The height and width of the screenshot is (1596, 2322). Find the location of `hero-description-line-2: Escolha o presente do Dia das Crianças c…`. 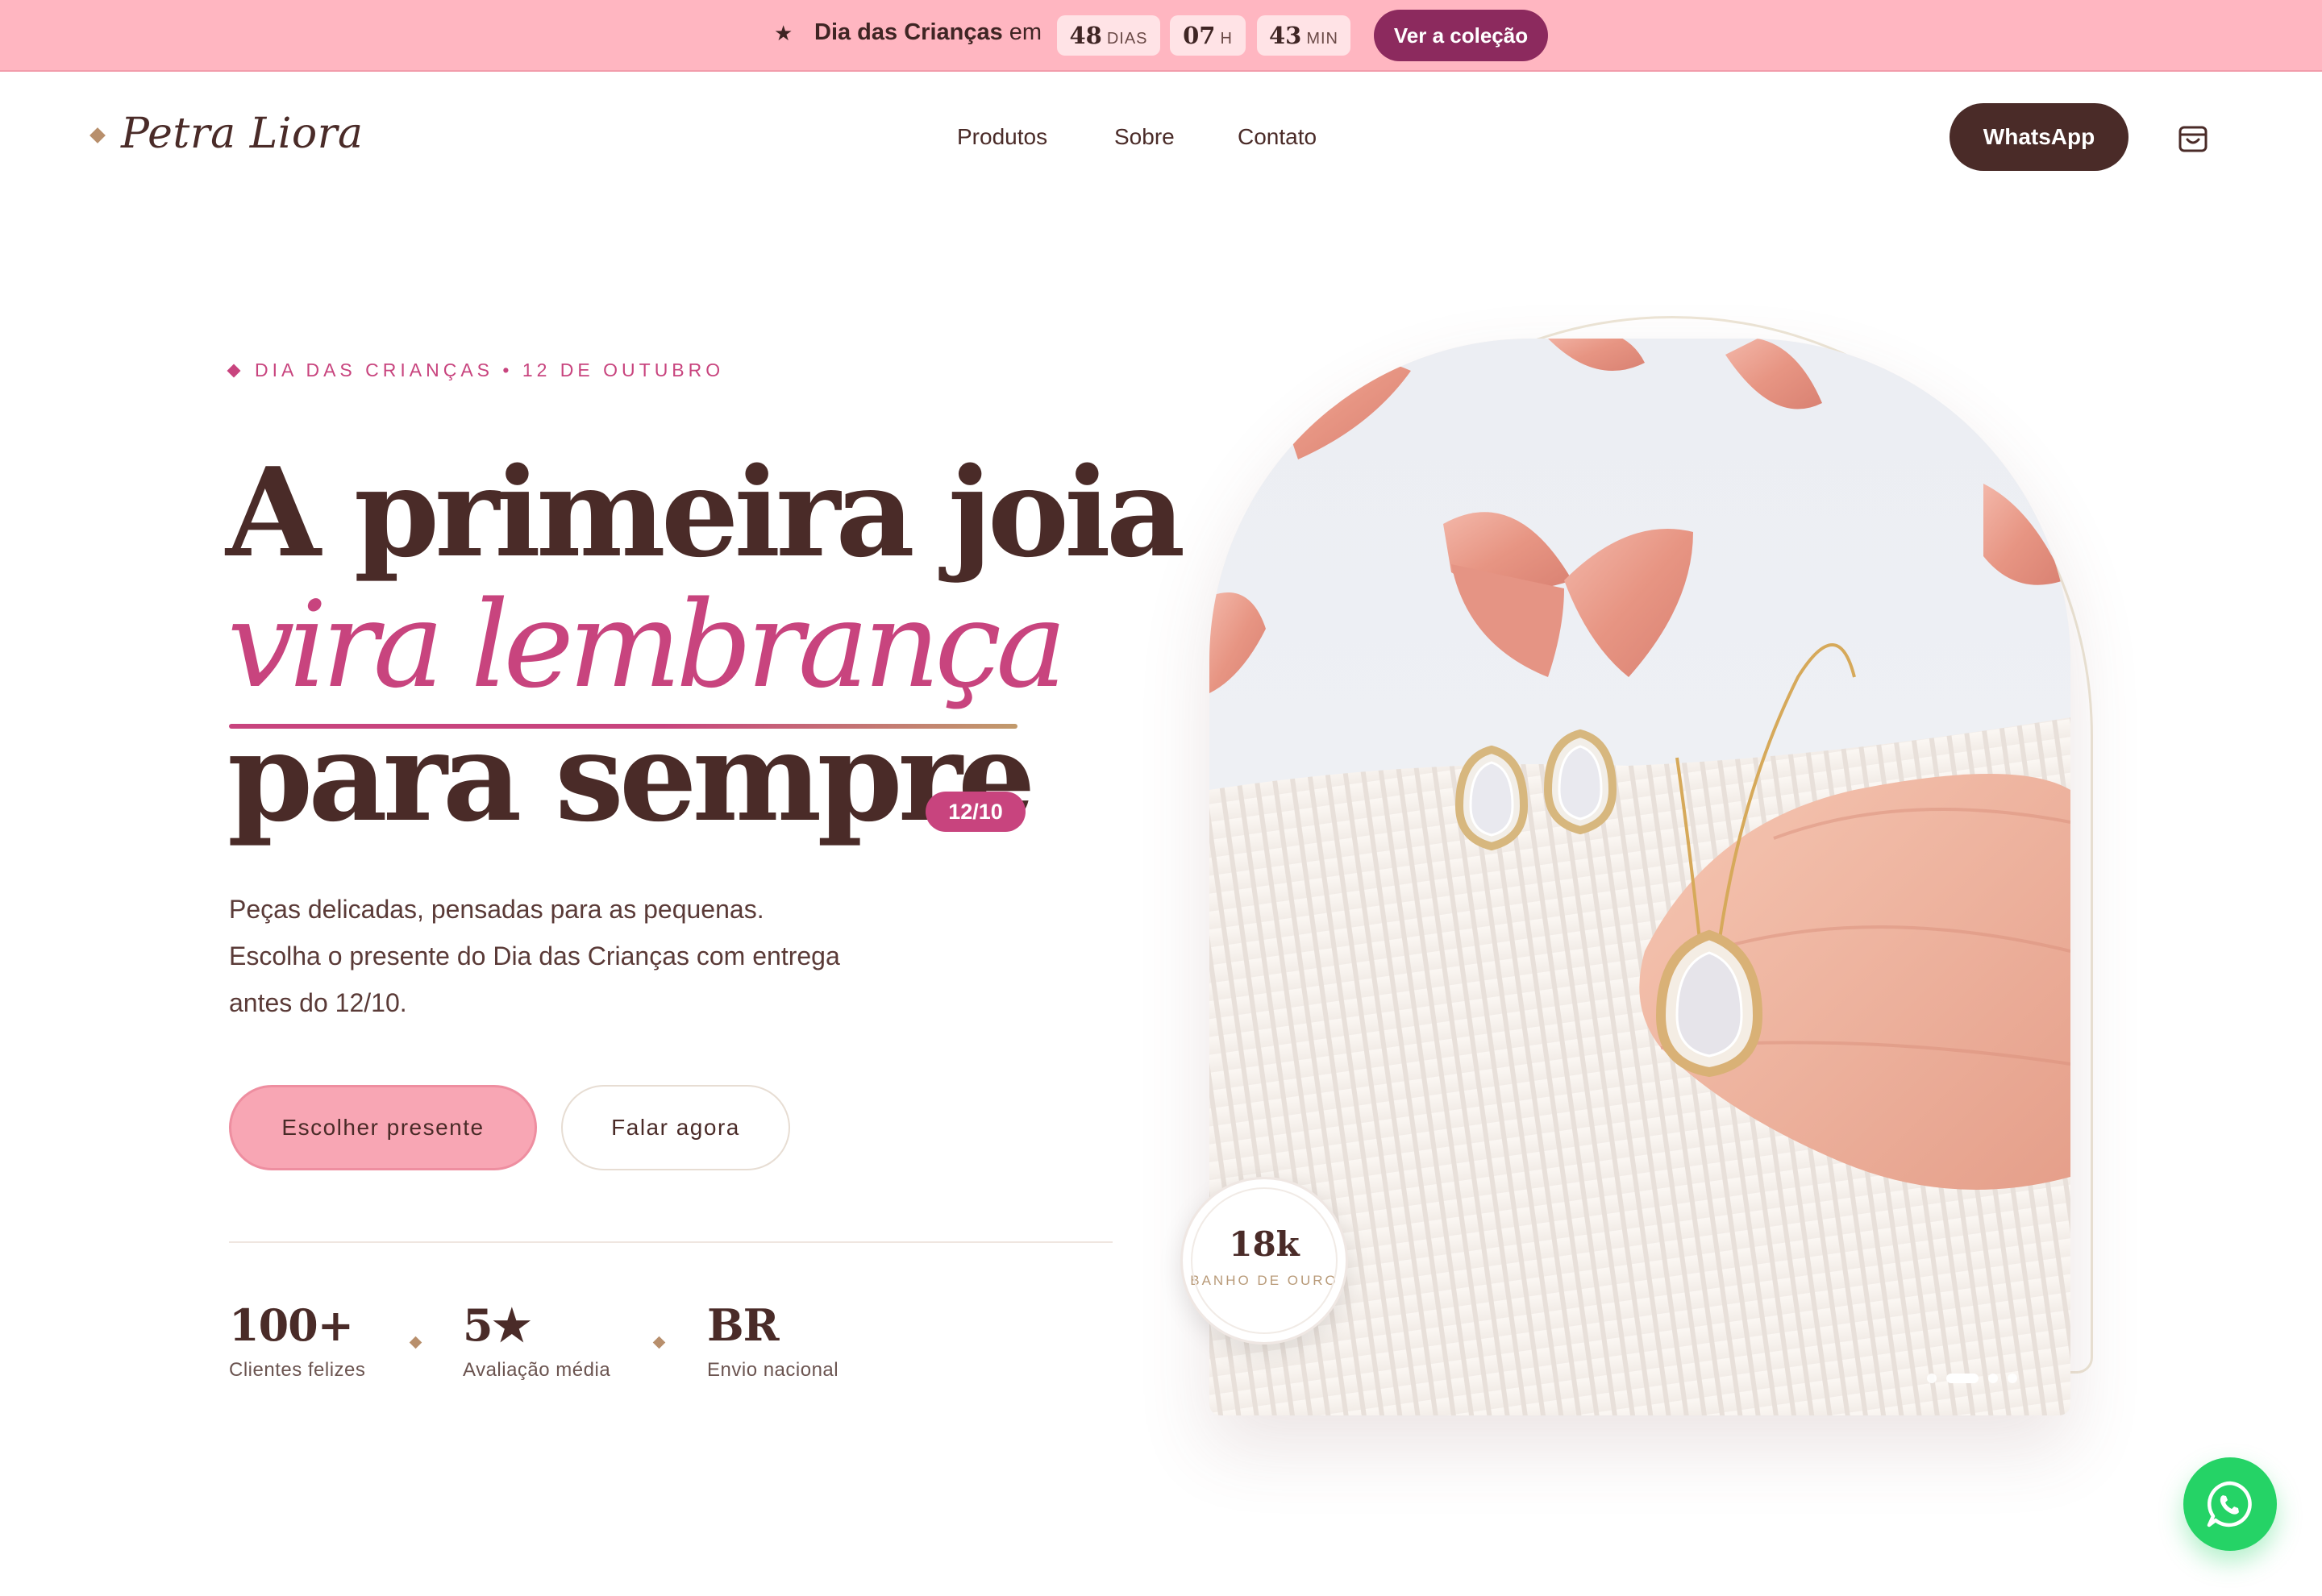

hero-description-line-2: Escolha o presente do Dia das Crianças c… is located at coordinates (534, 955).